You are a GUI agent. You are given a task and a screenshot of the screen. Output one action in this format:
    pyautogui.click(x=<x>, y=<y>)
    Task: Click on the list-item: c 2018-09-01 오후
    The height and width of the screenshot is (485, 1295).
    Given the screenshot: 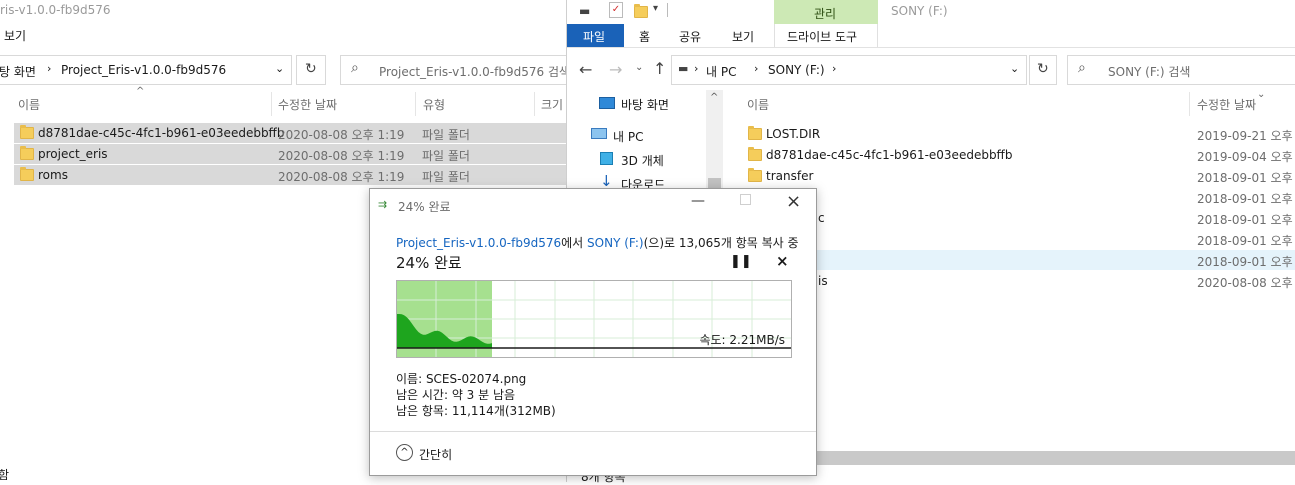 What is the action you would take?
    pyautogui.click(x=1018, y=218)
    